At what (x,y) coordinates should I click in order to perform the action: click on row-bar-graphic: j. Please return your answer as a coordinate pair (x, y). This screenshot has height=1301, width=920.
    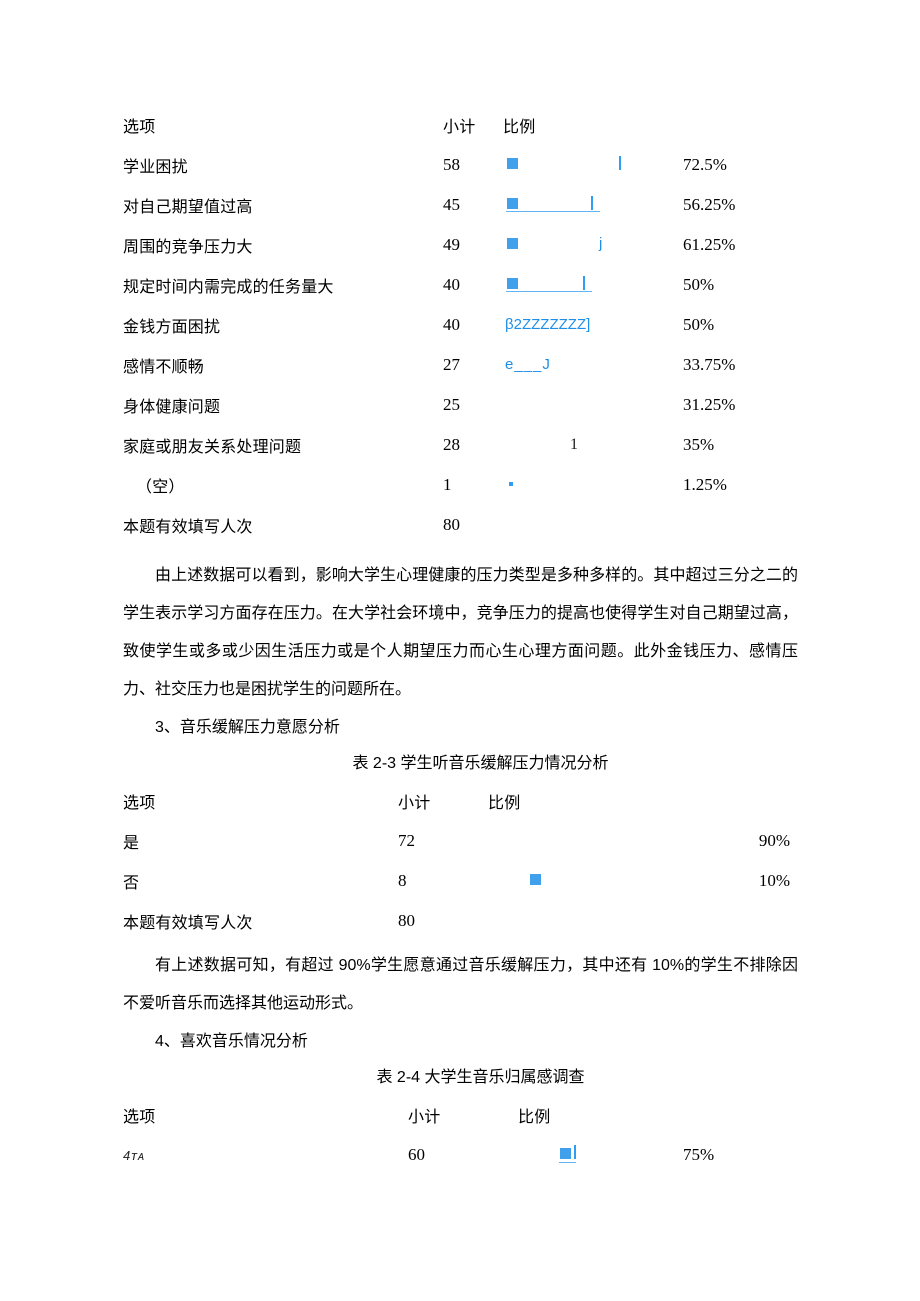
    Looking at the image, I should click on (593, 245).